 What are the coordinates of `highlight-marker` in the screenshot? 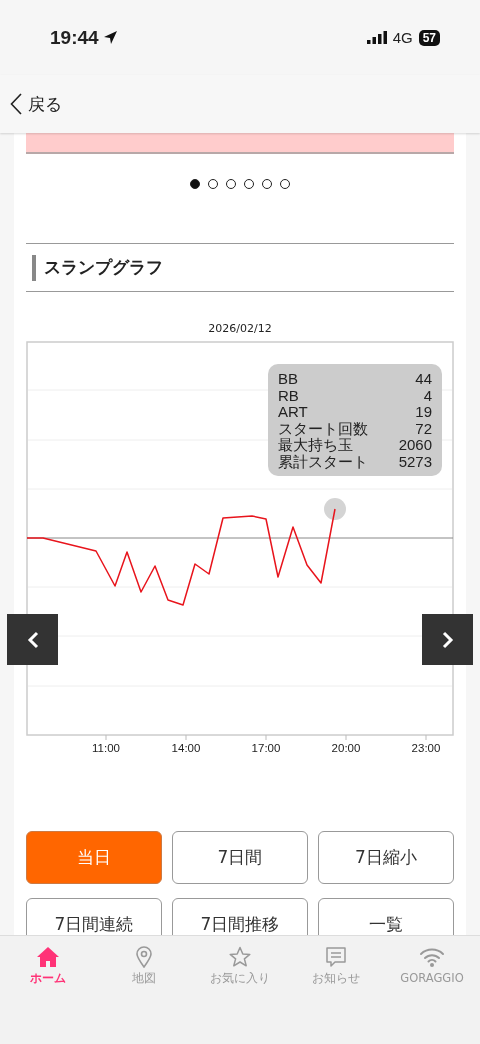 It's located at (335, 509).